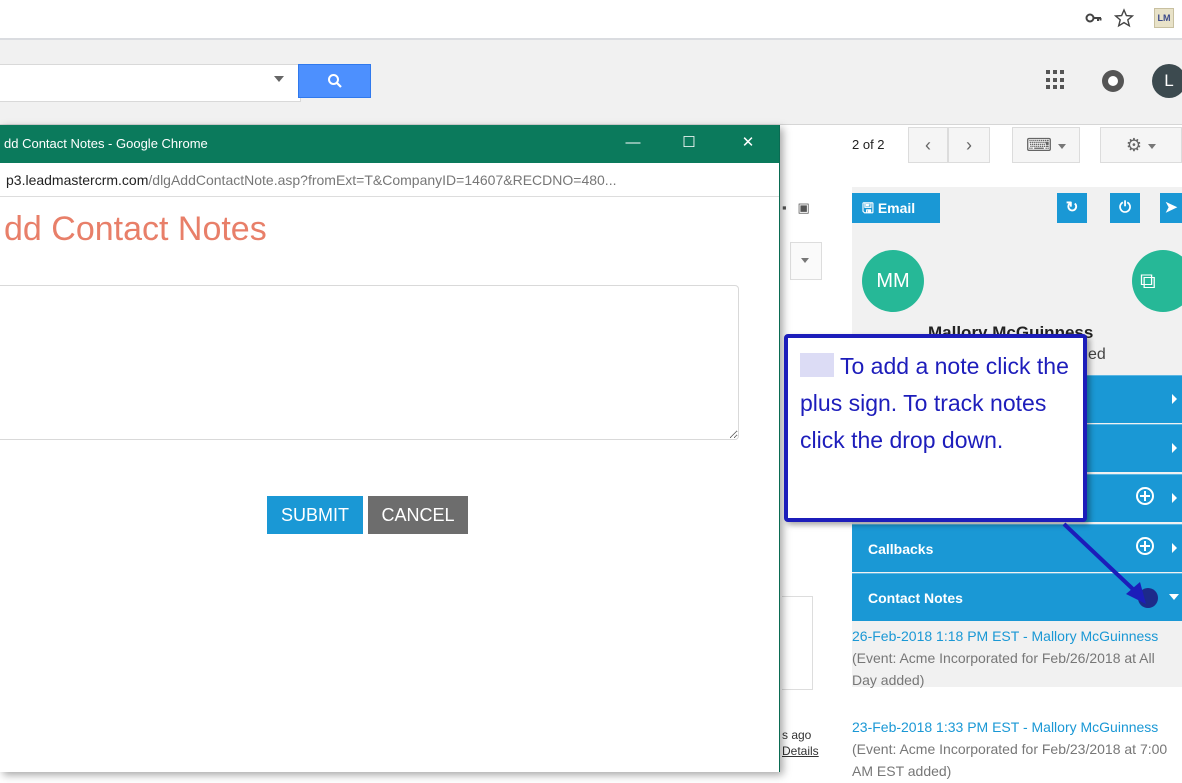 The width and height of the screenshot is (1182, 783). I want to click on send-button: ➤, so click(1171, 208).